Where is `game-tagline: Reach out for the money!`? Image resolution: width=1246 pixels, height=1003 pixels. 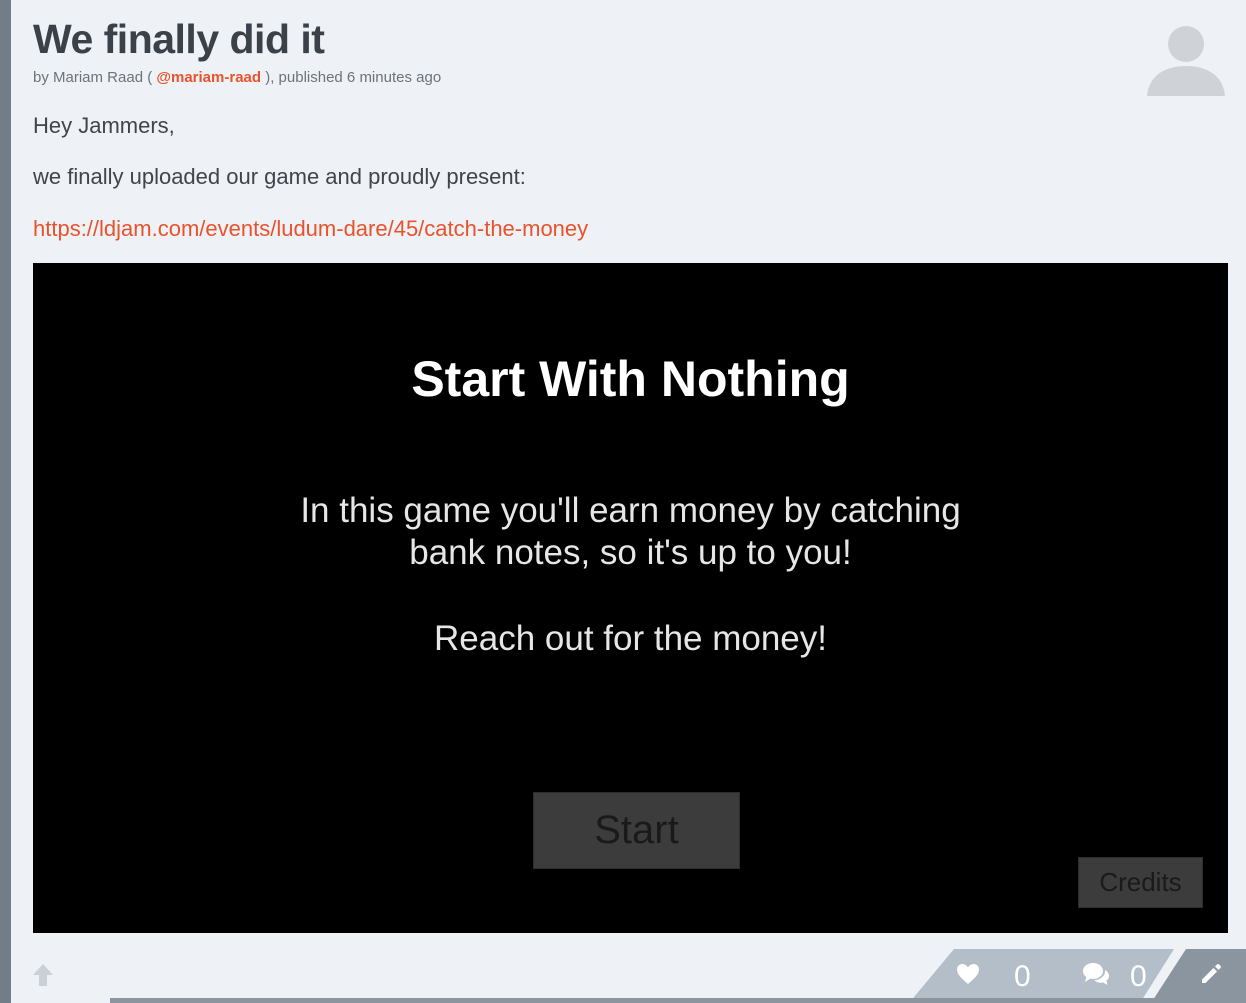 game-tagline: Reach out for the money! is located at coordinates (630, 638).